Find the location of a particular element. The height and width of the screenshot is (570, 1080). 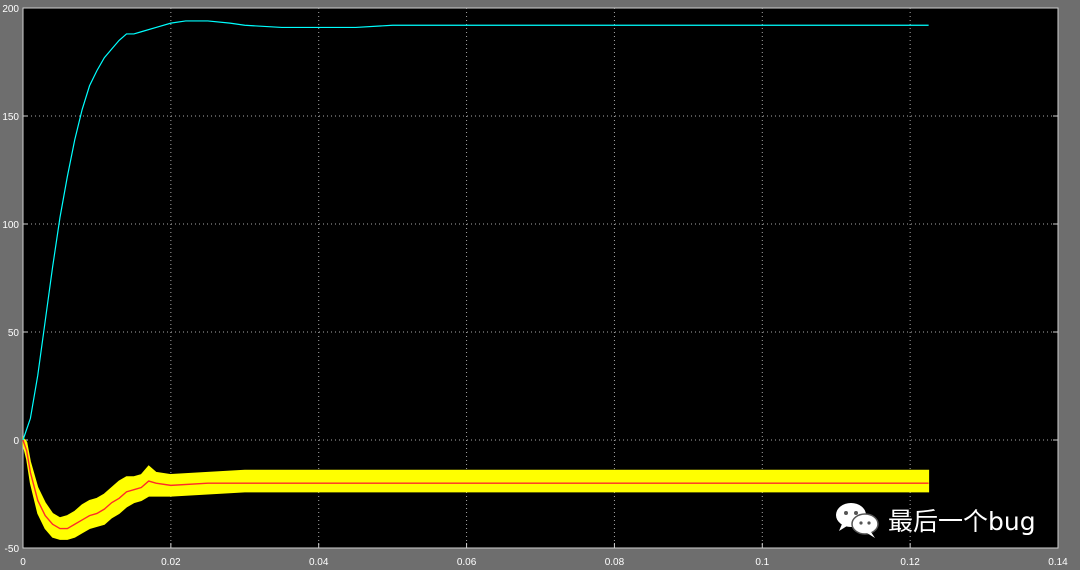

y-tick-label: -50 is located at coordinates (12, 549).